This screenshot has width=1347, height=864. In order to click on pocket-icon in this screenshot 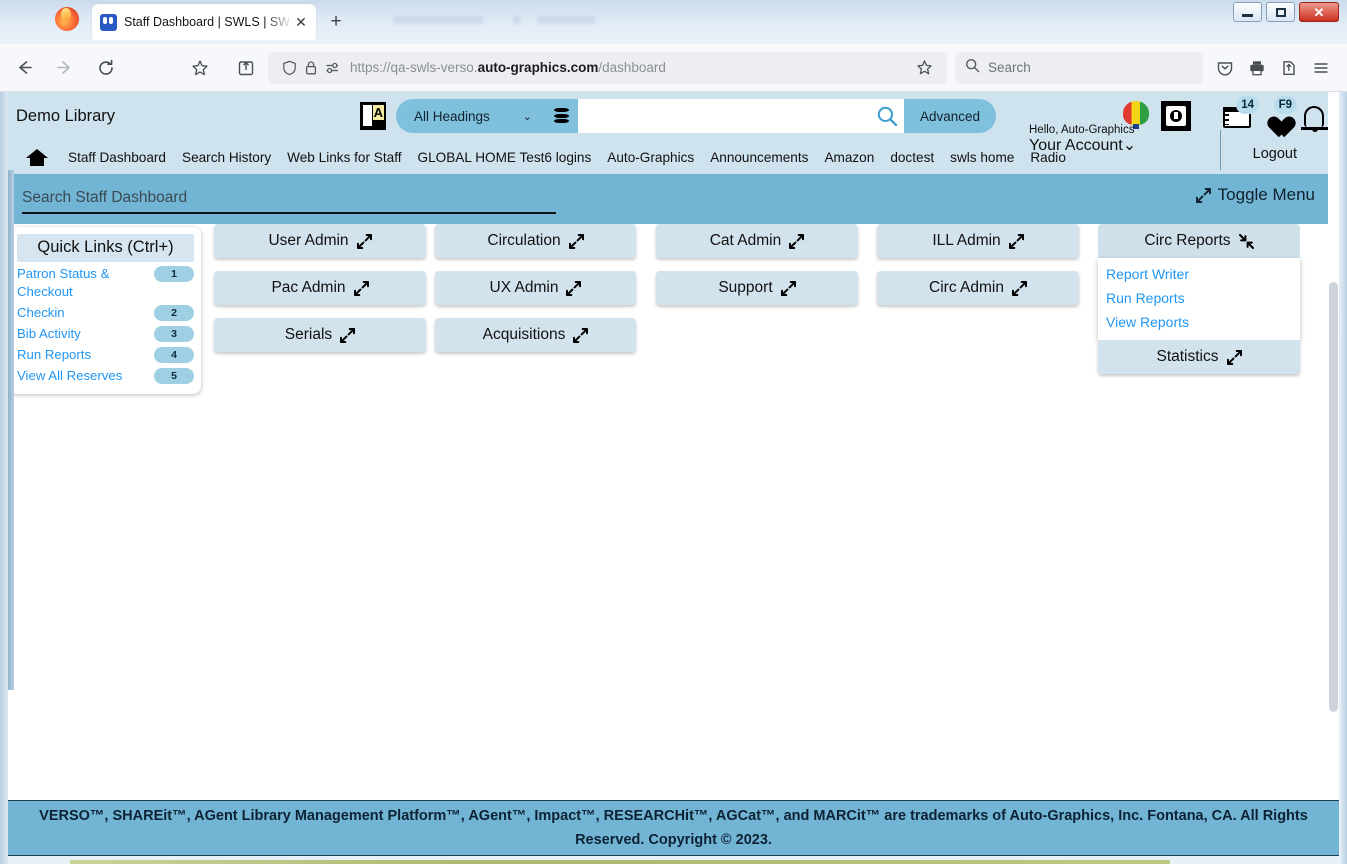, I will do `click(1225, 68)`.